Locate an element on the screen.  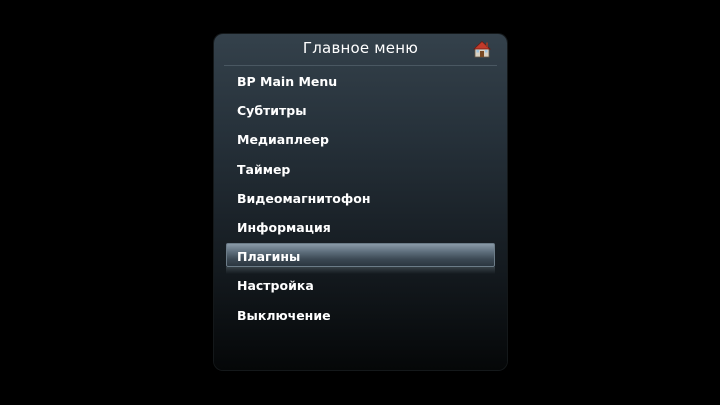
menu-item-label: Плагины is located at coordinates (269, 257).